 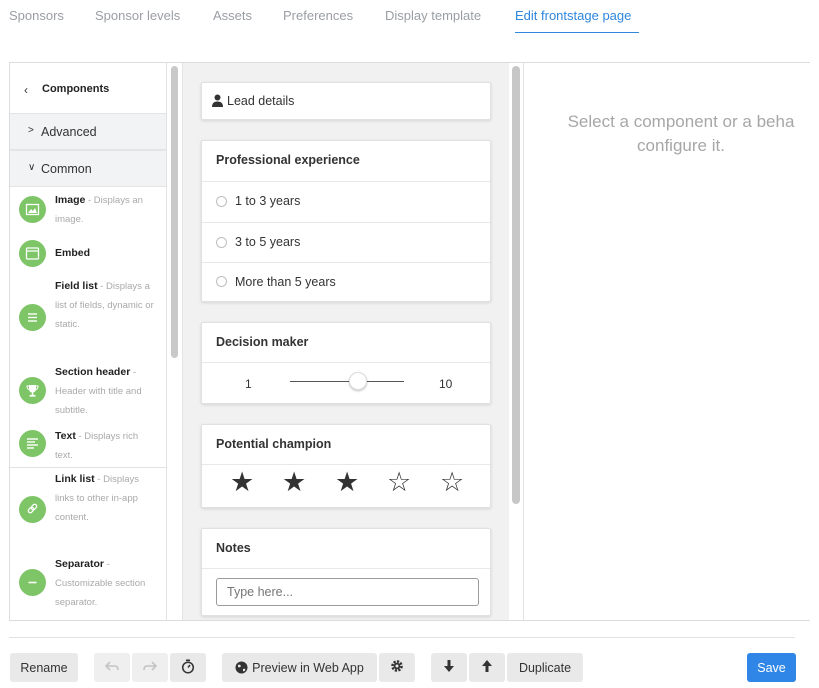 I want to click on tab-sponsor-levels: Sponsor levels, so click(x=137, y=15).